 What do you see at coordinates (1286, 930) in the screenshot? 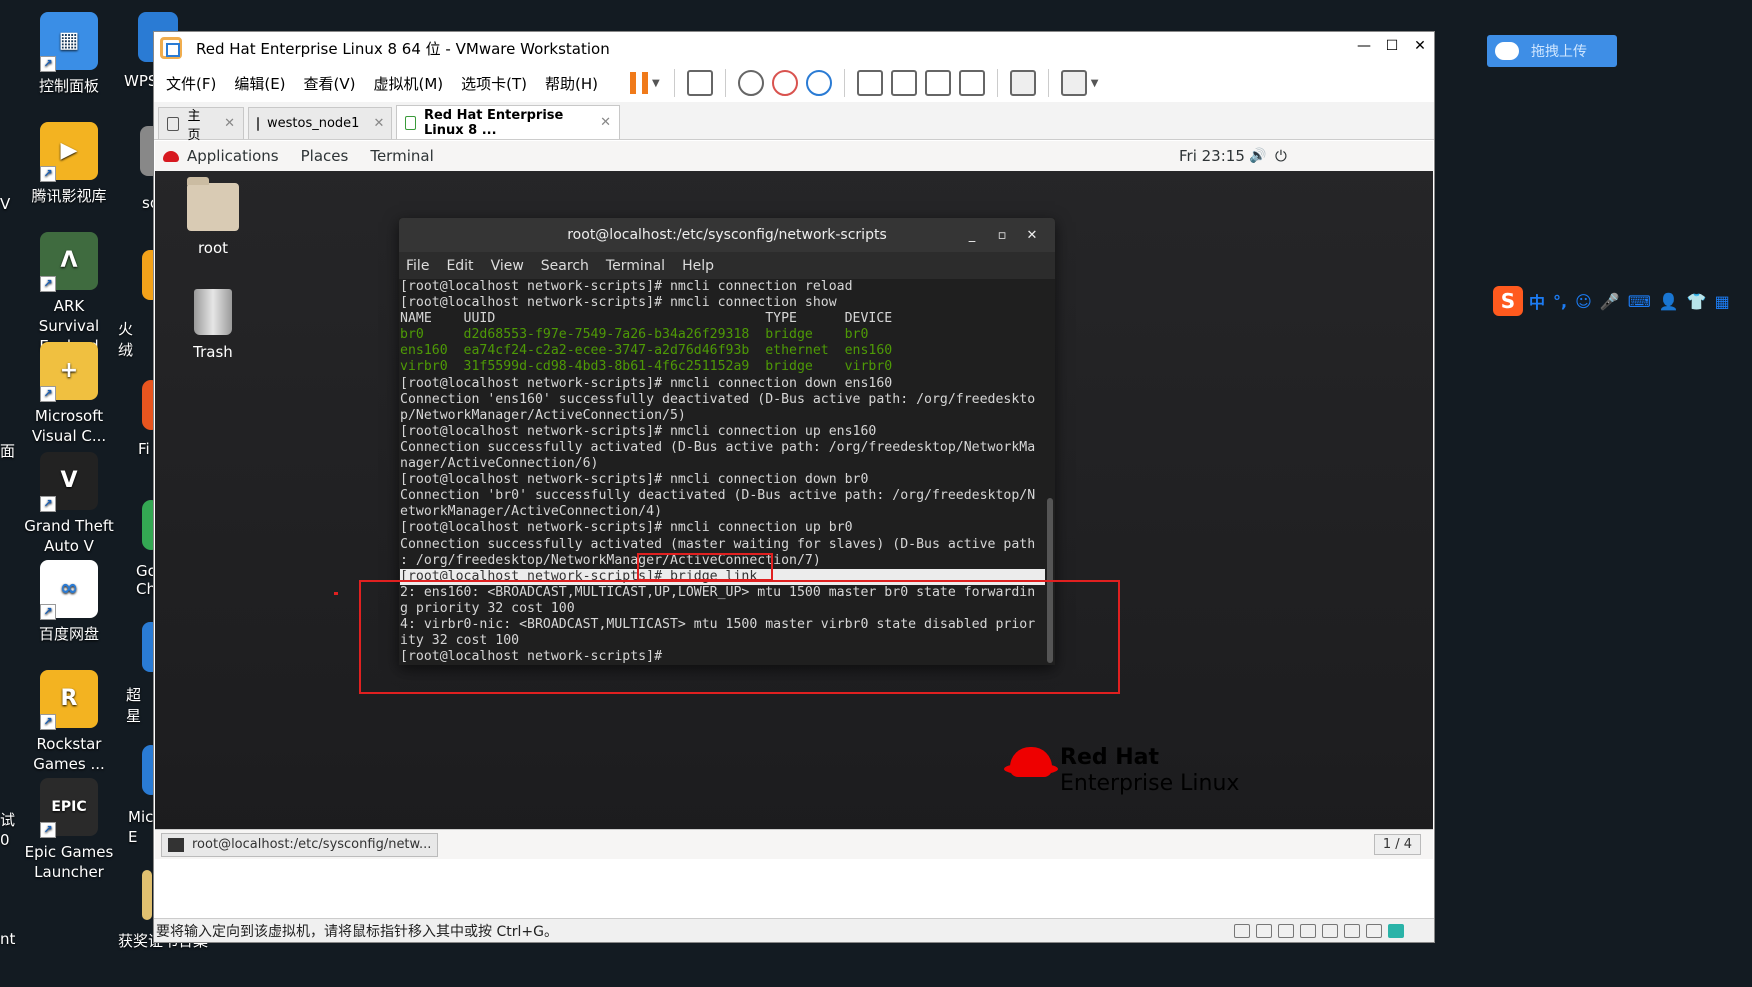
I see `network-icon` at bounding box center [1286, 930].